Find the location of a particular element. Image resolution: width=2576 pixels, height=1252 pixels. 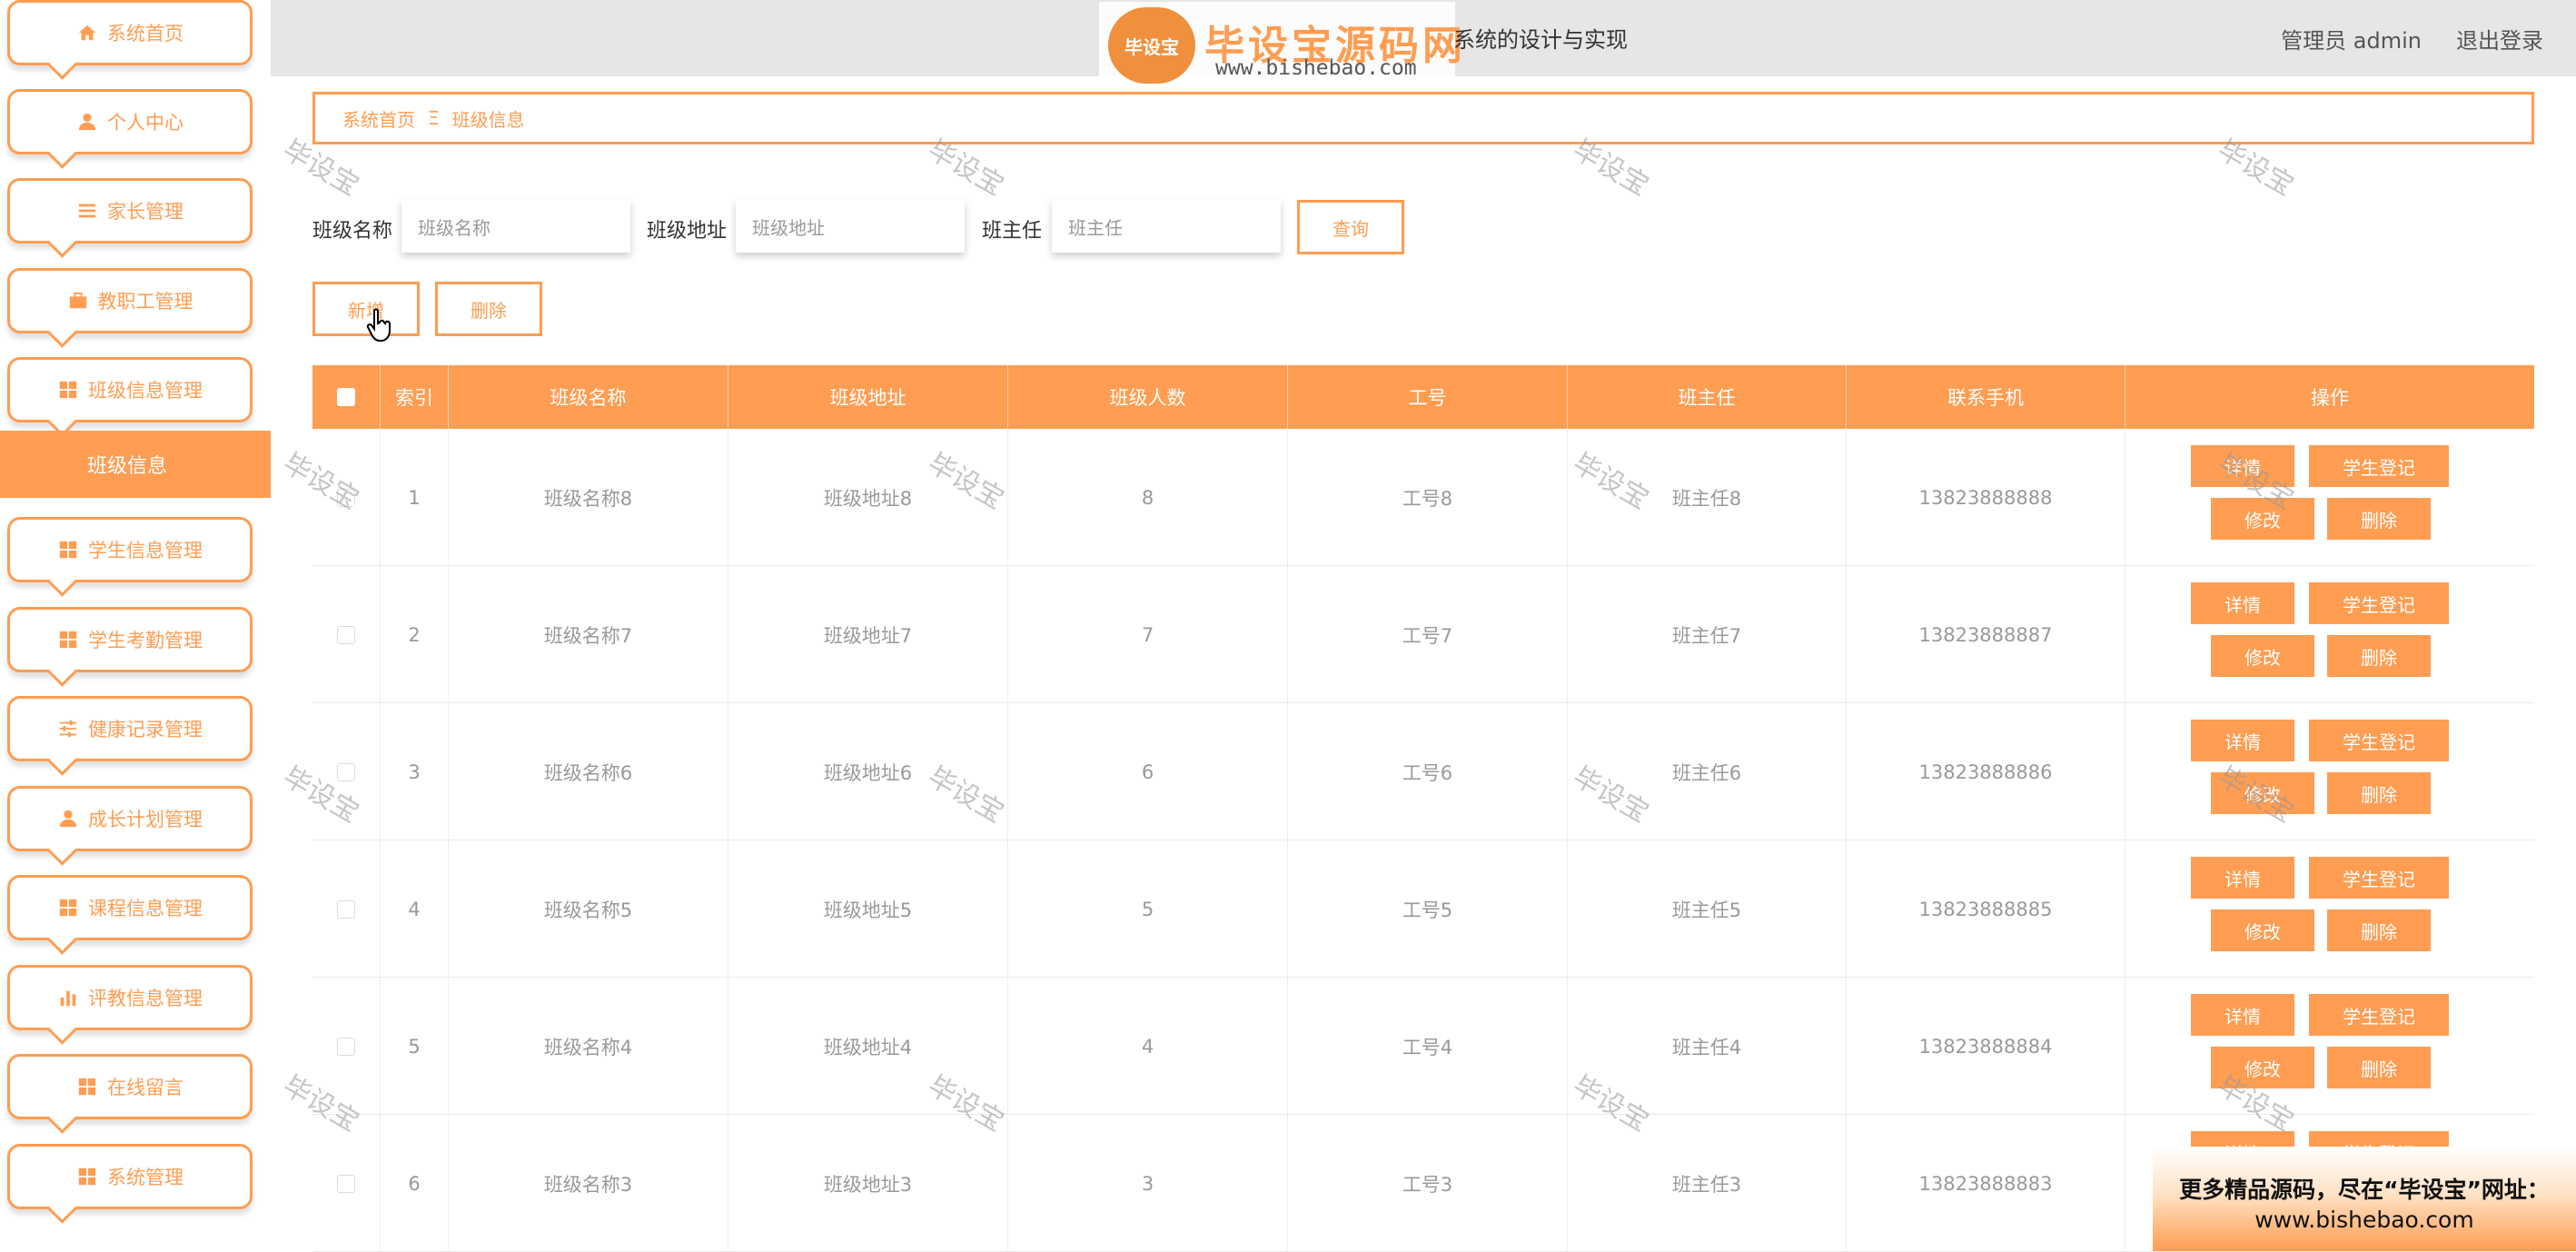

sidebar-item-growth: 成长计划管理 is located at coordinates (130, 818).